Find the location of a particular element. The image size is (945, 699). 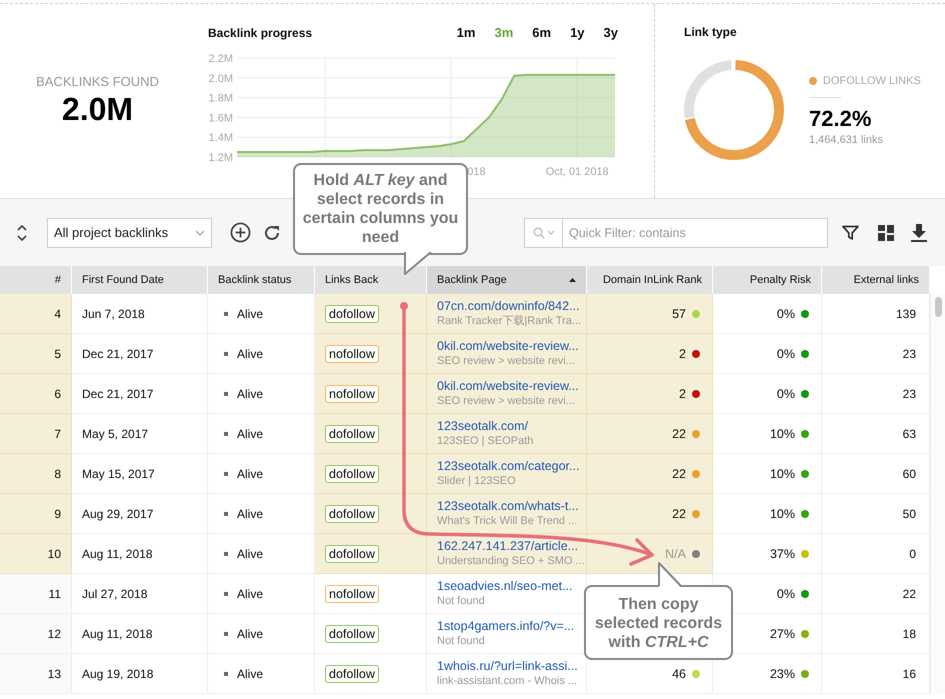

external-links-cell: 0 is located at coordinates (876, 554).